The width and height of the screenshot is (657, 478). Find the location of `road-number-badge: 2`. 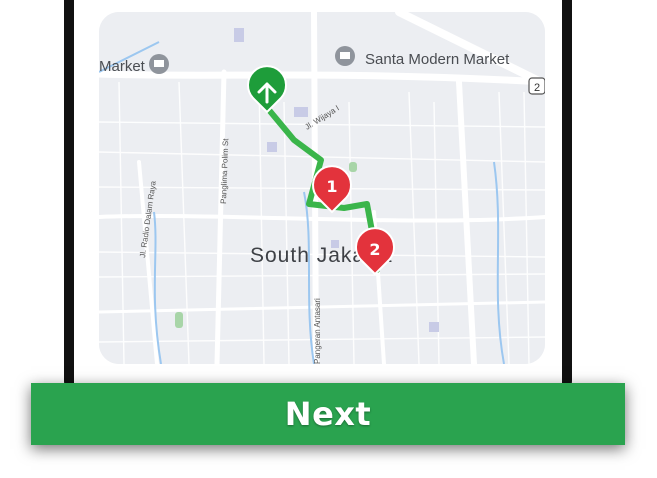

road-number-badge: 2 is located at coordinates (536, 86).